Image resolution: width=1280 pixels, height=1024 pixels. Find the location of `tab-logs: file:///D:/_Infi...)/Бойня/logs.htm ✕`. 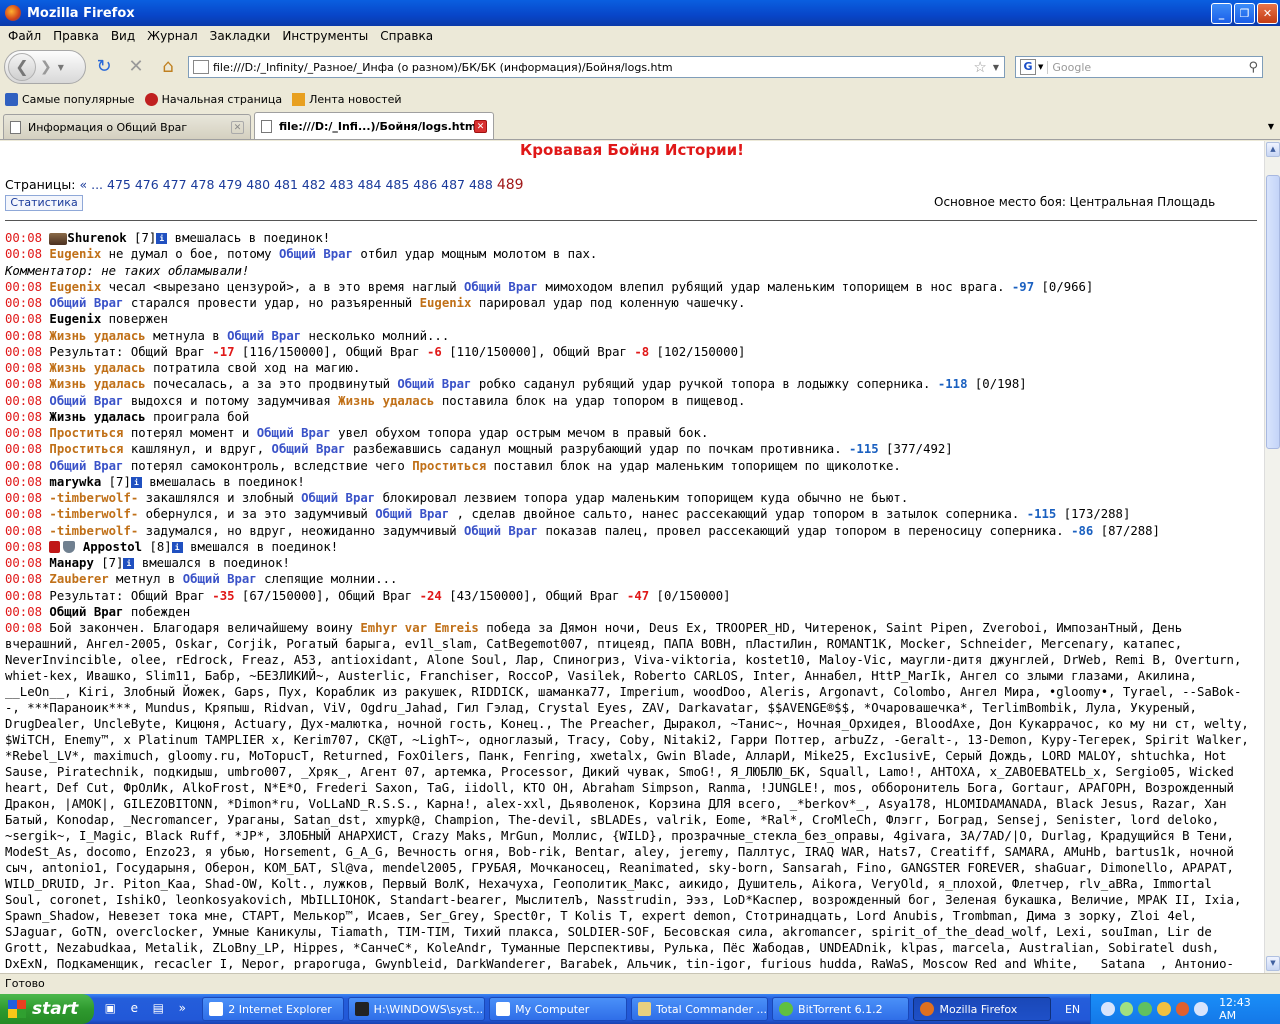

tab-logs: file:///D:/_Infi...)/Бойня/logs.htm ✕ is located at coordinates (374, 125).